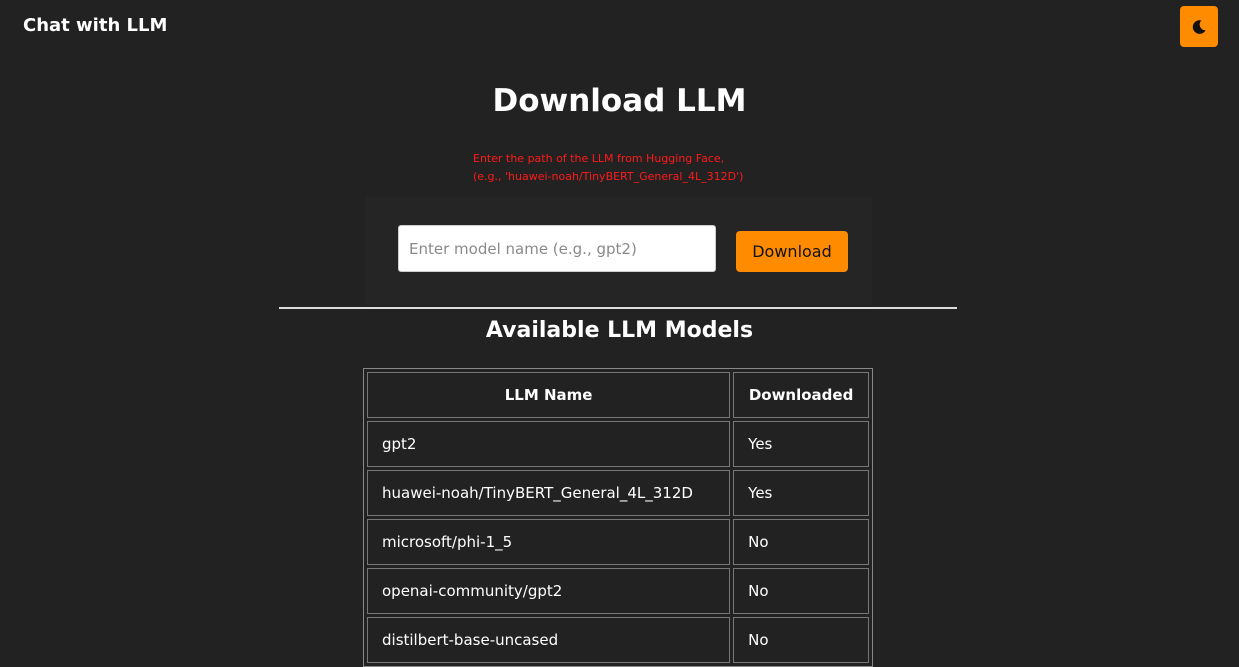 This screenshot has height=667, width=1239. I want to click on model-name-cell: distilbert-base-uncased, so click(549, 640).